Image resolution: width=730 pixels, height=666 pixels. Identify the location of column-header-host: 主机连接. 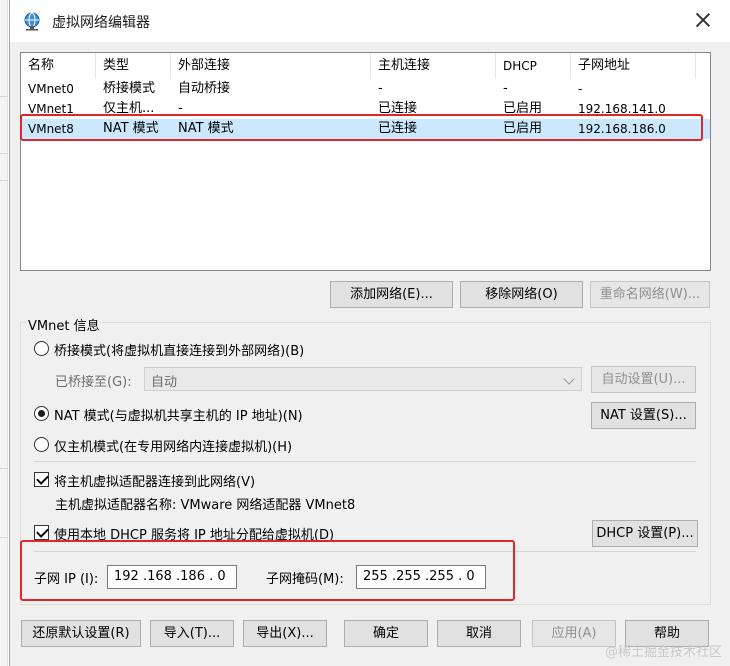
(433, 66).